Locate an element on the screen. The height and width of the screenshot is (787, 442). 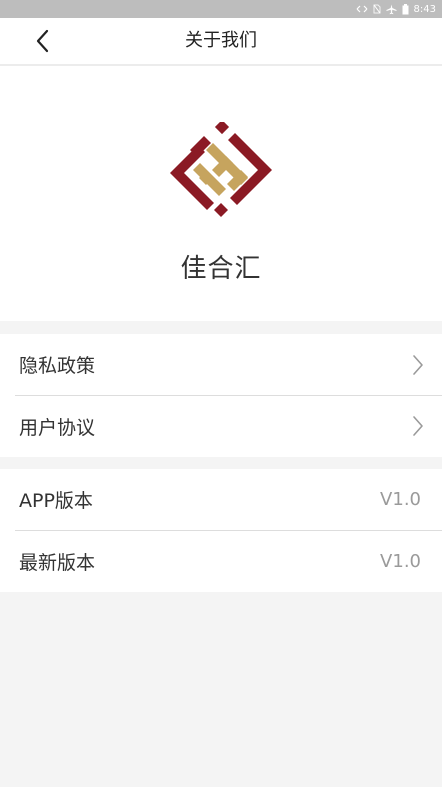
status-bar: 8:43 is located at coordinates (221, 9).